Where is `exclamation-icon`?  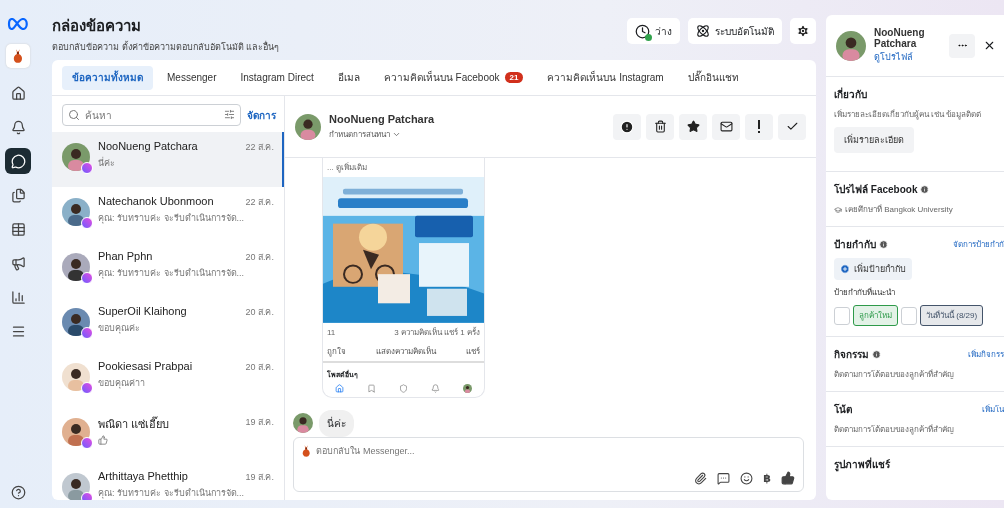 exclamation-icon is located at coordinates (759, 126).